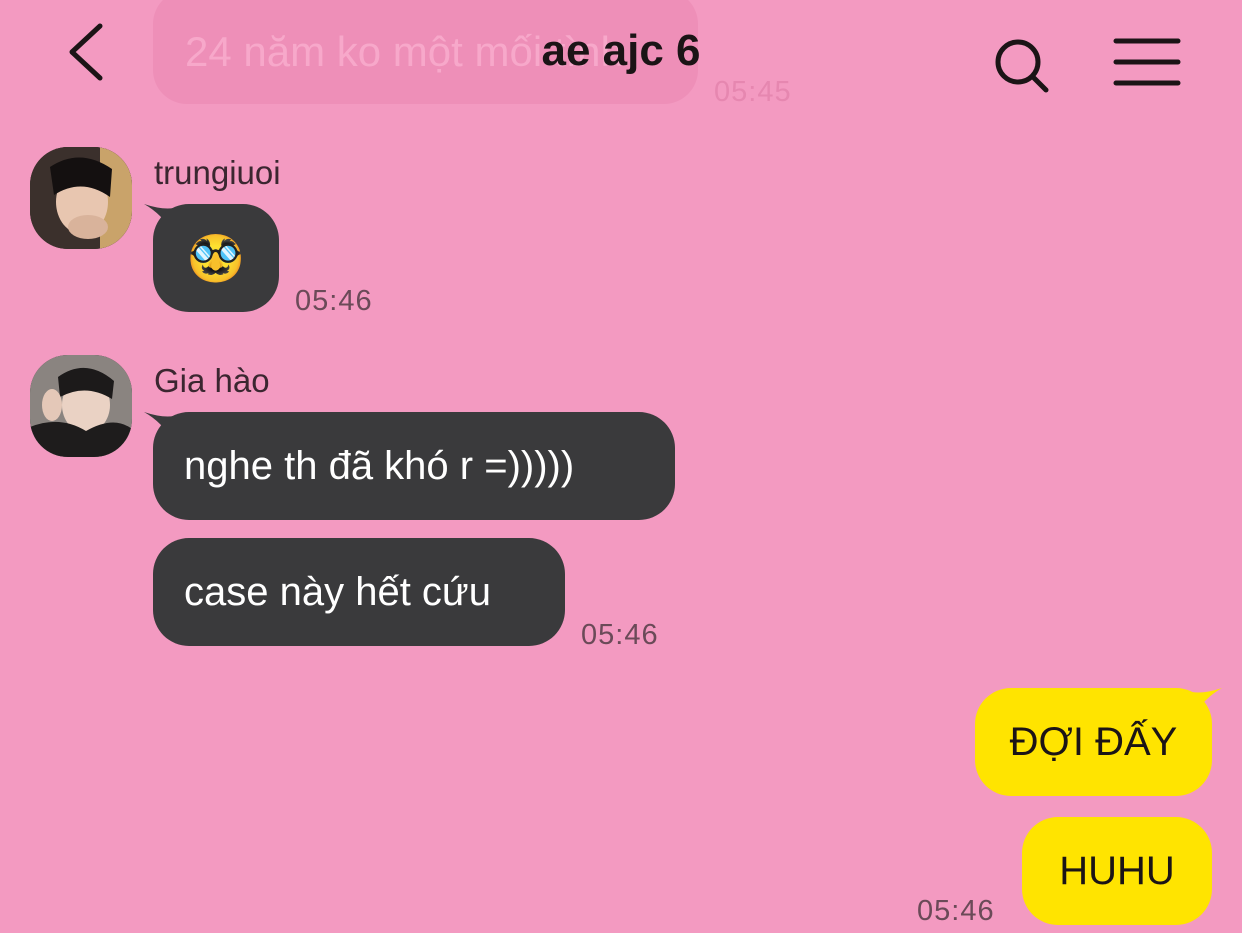 This screenshot has height=933, width=1242. What do you see at coordinates (212, 380) in the screenshot?
I see `sender-name: Gia hào` at bounding box center [212, 380].